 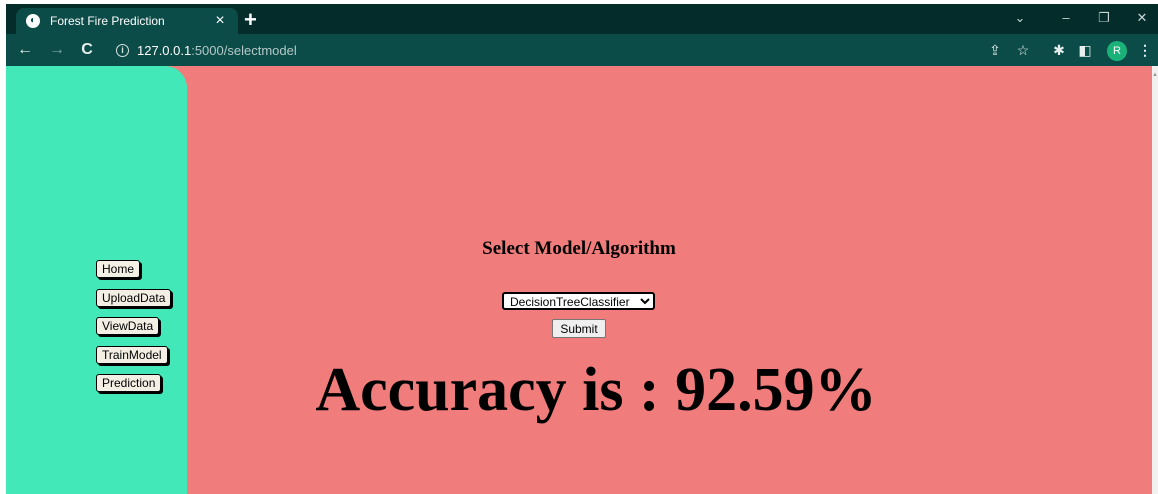 What do you see at coordinates (128, 326) in the screenshot?
I see `sidebar-item-viewdata: ViewData` at bounding box center [128, 326].